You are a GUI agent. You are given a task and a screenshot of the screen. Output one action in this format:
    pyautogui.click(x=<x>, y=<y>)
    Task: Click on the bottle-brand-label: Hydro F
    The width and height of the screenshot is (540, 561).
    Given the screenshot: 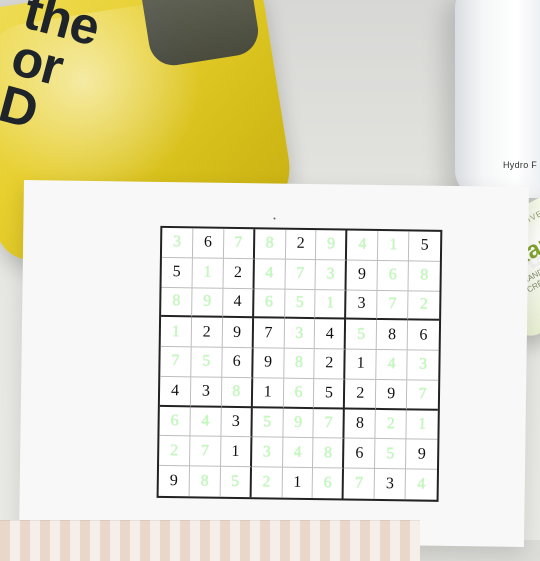 What is the action you would take?
    pyautogui.click(x=520, y=165)
    